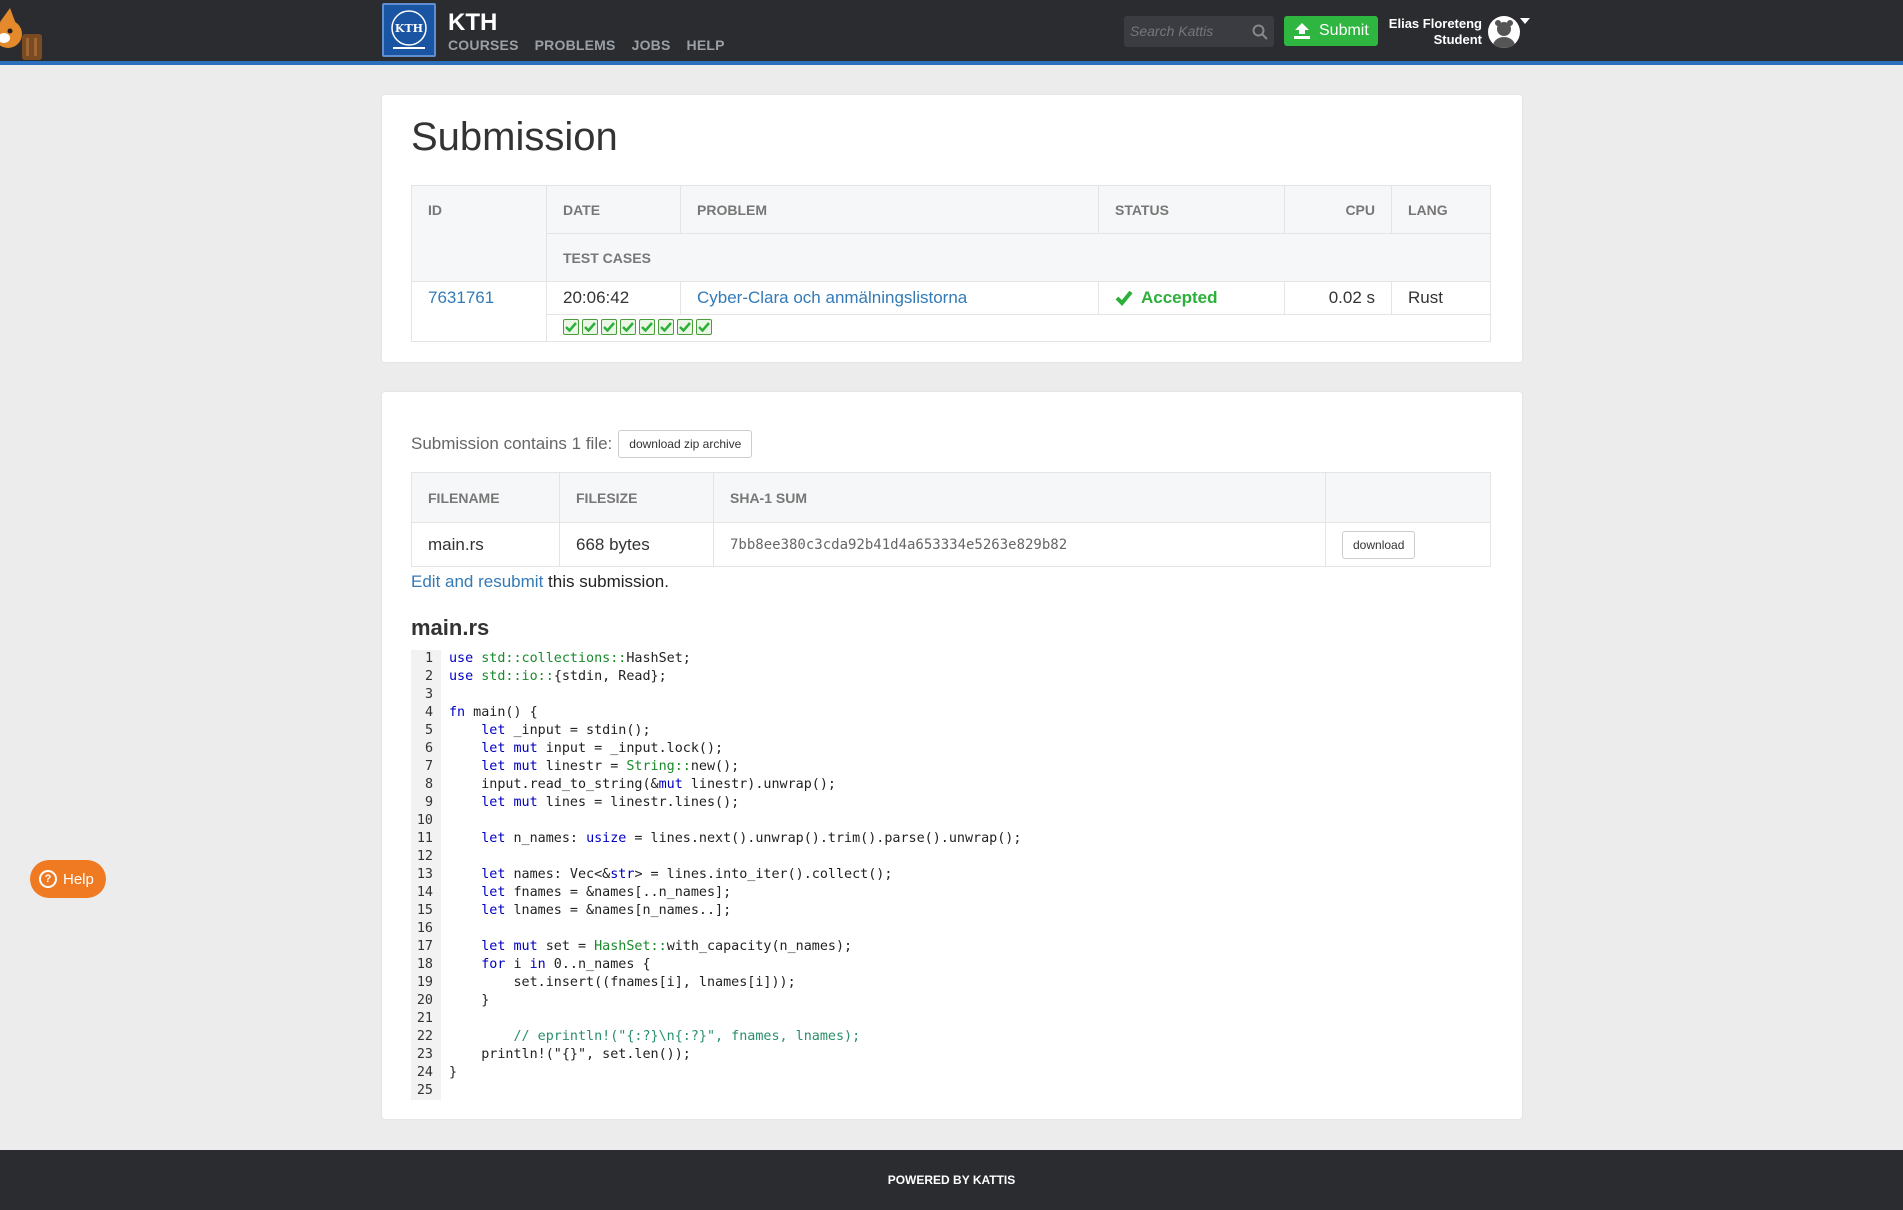  I want to click on user-name: Elias Floreteng, so click(1435, 23).